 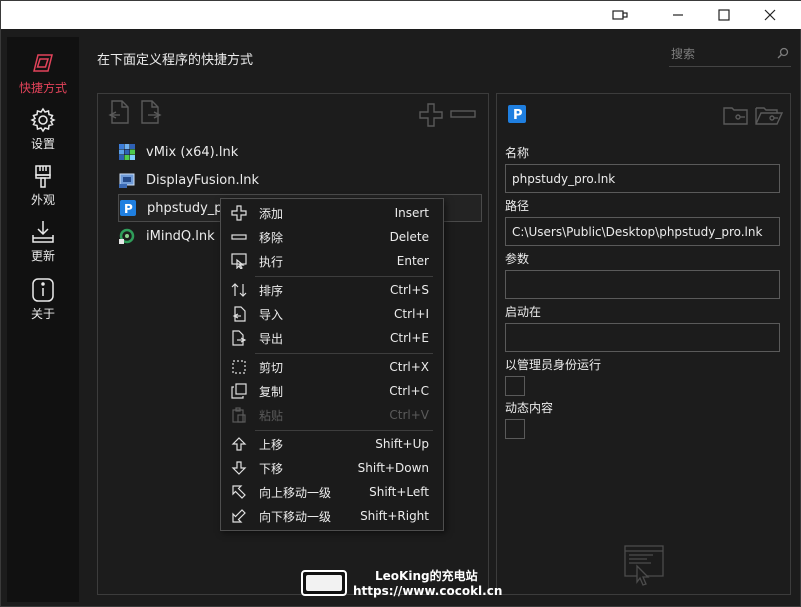 What do you see at coordinates (239, 290) in the screenshot?
I see `sort-icon` at bounding box center [239, 290].